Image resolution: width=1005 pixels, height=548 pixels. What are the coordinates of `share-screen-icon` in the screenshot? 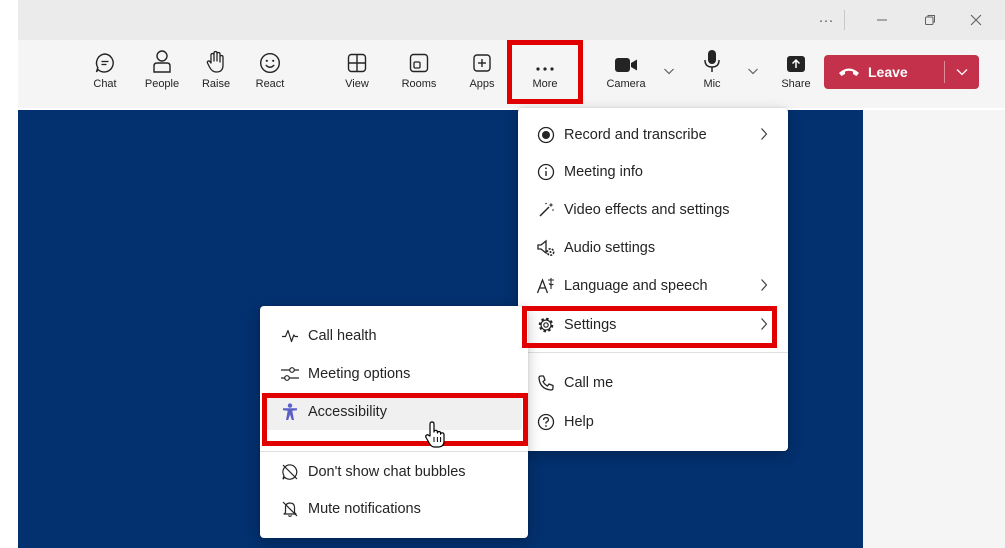 It's located at (796, 64).